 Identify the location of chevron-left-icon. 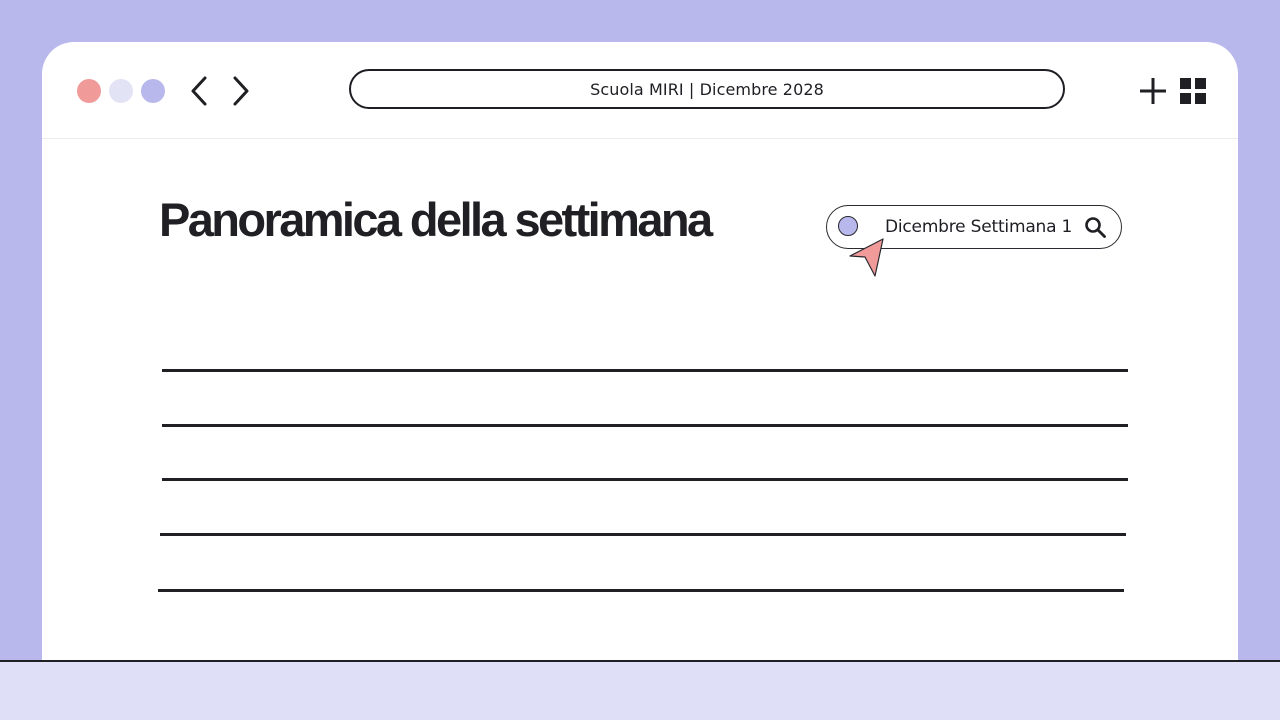
(199, 91).